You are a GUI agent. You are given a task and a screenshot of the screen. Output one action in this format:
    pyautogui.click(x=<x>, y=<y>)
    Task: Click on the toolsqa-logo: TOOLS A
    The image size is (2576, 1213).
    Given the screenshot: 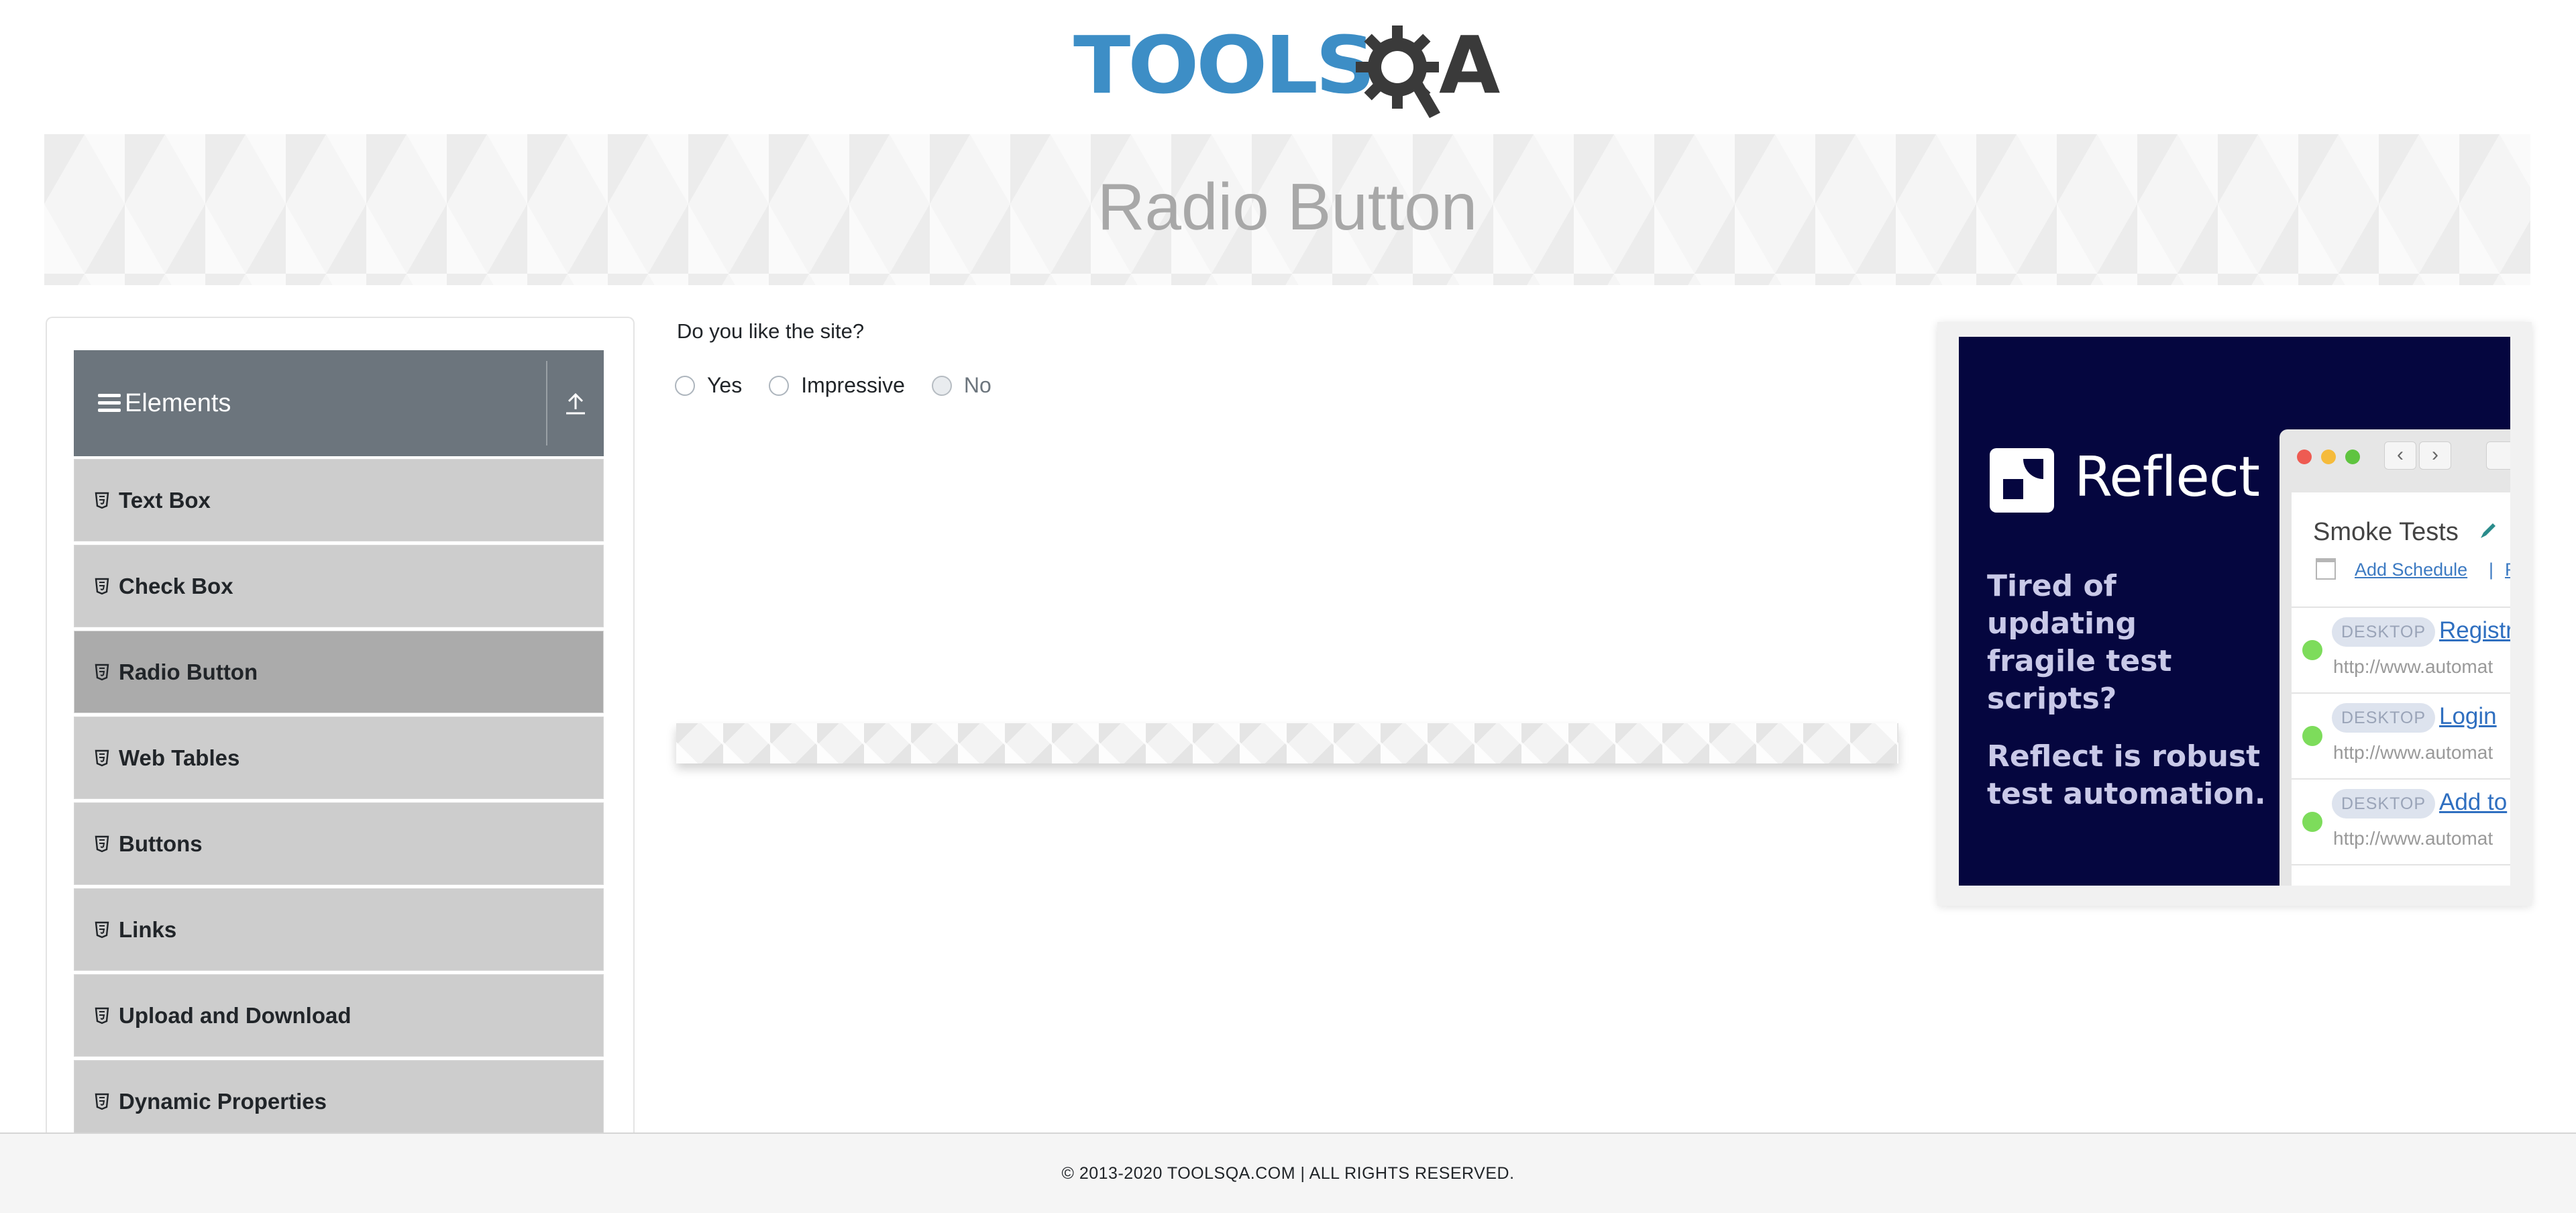 What is the action you would take?
    pyautogui.click(x=1291, y=70)
    